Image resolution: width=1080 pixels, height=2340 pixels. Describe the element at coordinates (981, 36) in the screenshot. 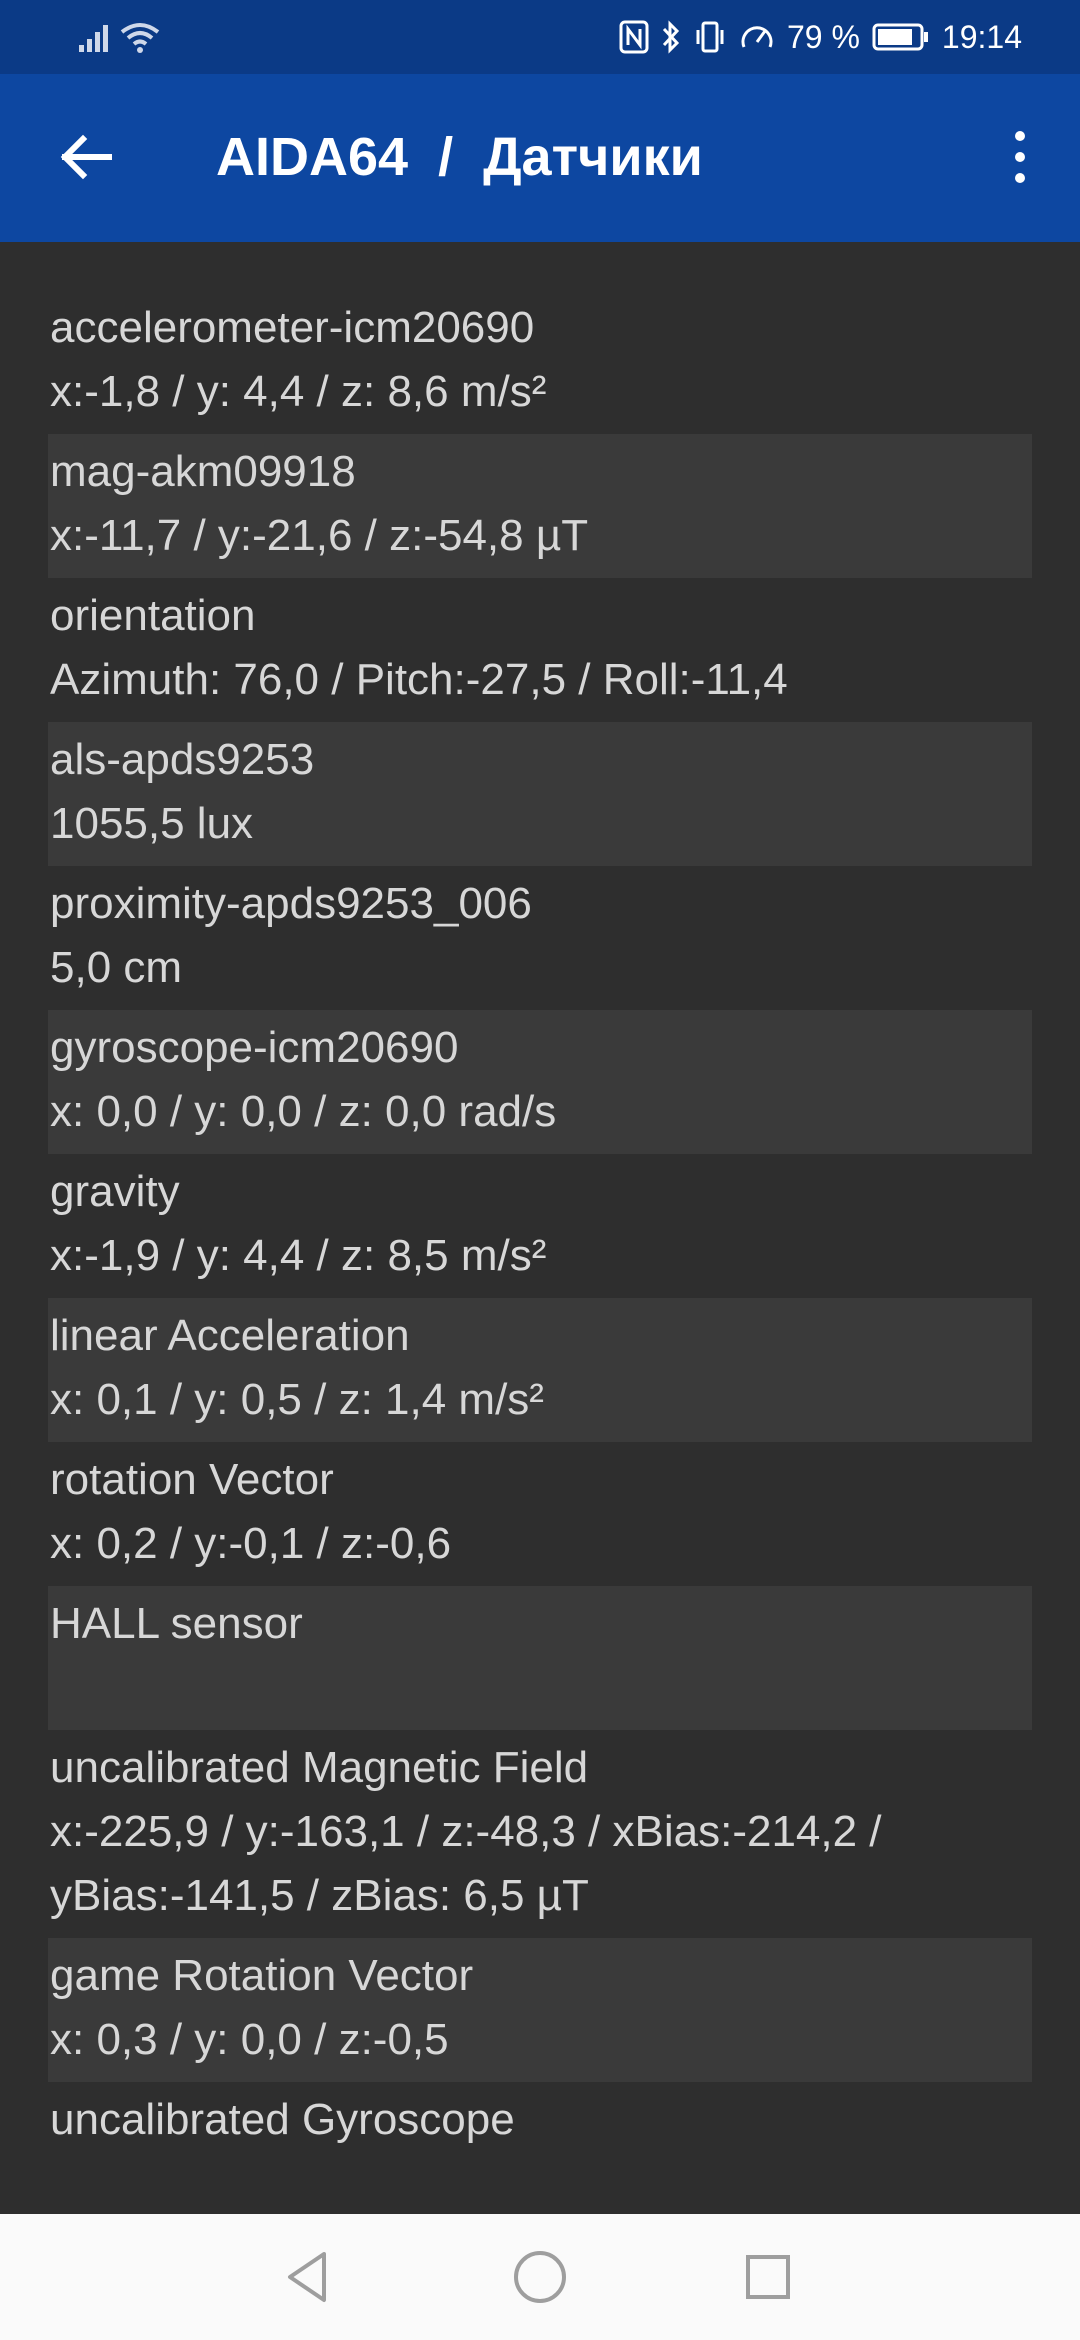

I see `status-time: 19:14` at that location.